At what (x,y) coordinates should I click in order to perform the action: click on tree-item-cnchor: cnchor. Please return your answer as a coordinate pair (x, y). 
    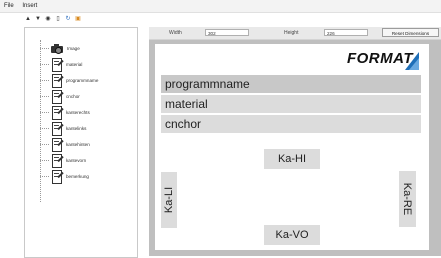
    Looking at the image, I should click on (60, 96).